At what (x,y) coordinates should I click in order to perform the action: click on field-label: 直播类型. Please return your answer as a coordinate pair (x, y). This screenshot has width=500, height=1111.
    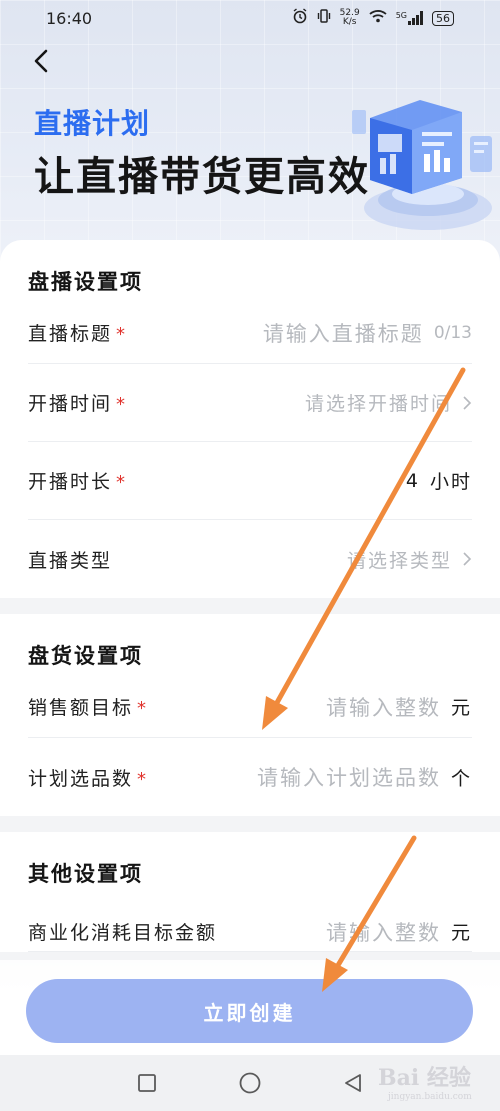
    Looking at the image, I should click on (70, 559).